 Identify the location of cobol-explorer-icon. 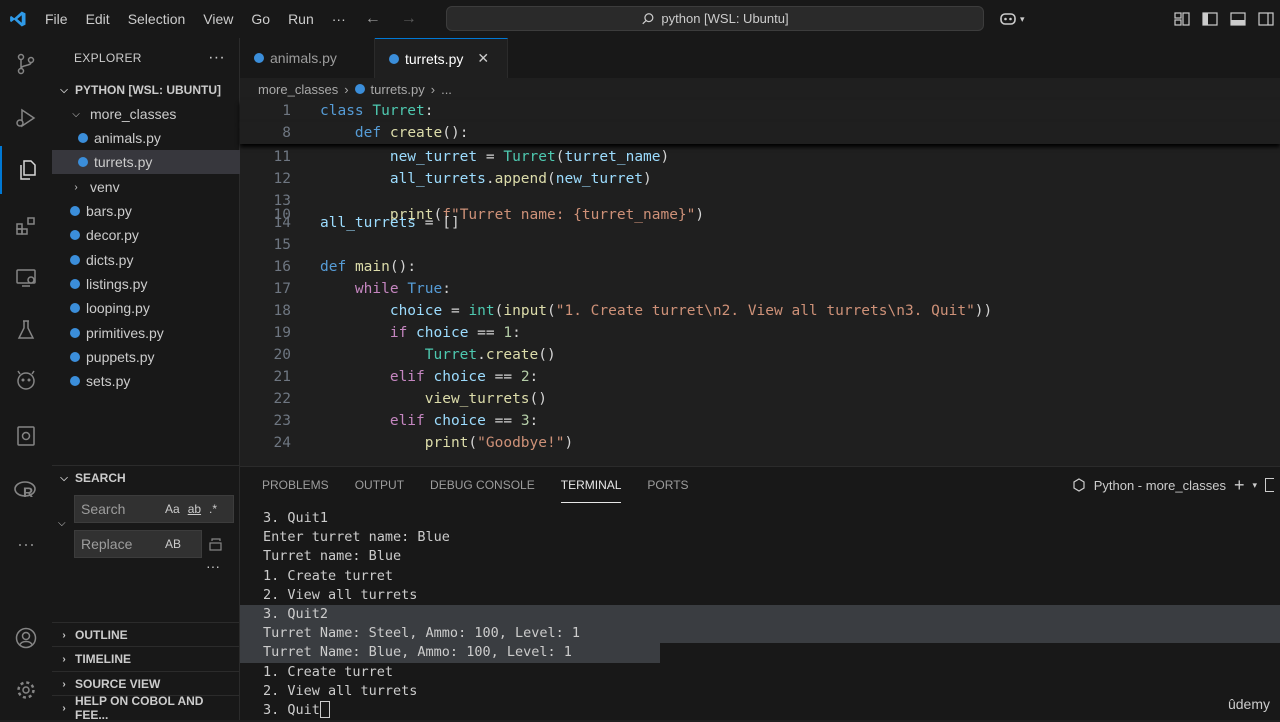
(26, 436).